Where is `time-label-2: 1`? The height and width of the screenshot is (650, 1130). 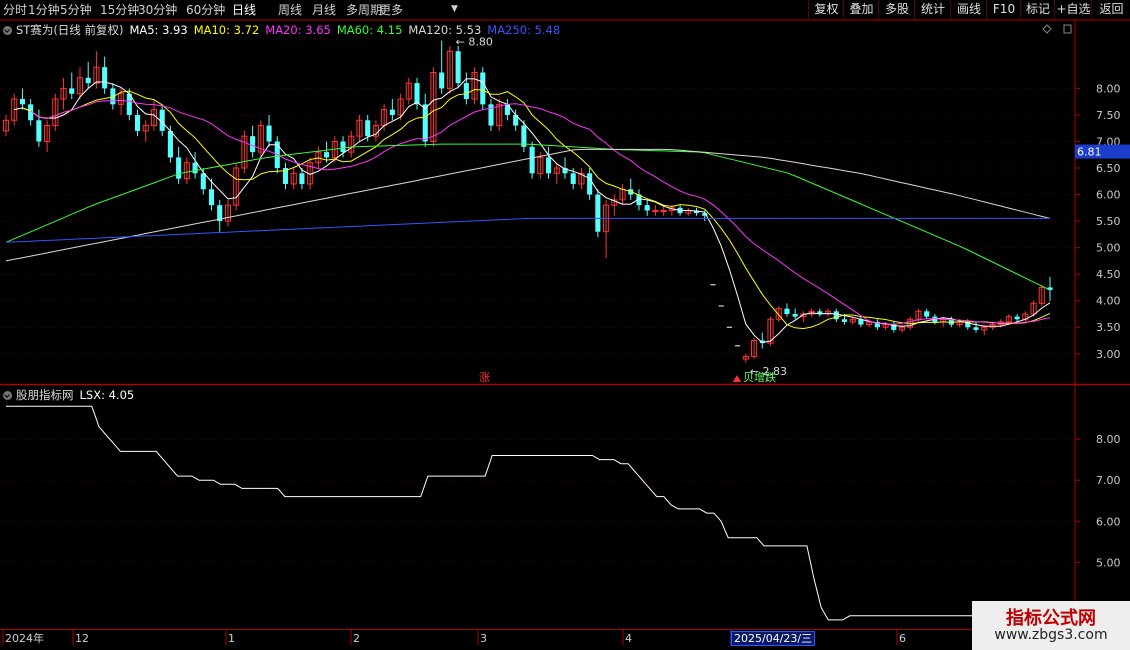 time-label-2: 1 is located at coordinates (231, 638).